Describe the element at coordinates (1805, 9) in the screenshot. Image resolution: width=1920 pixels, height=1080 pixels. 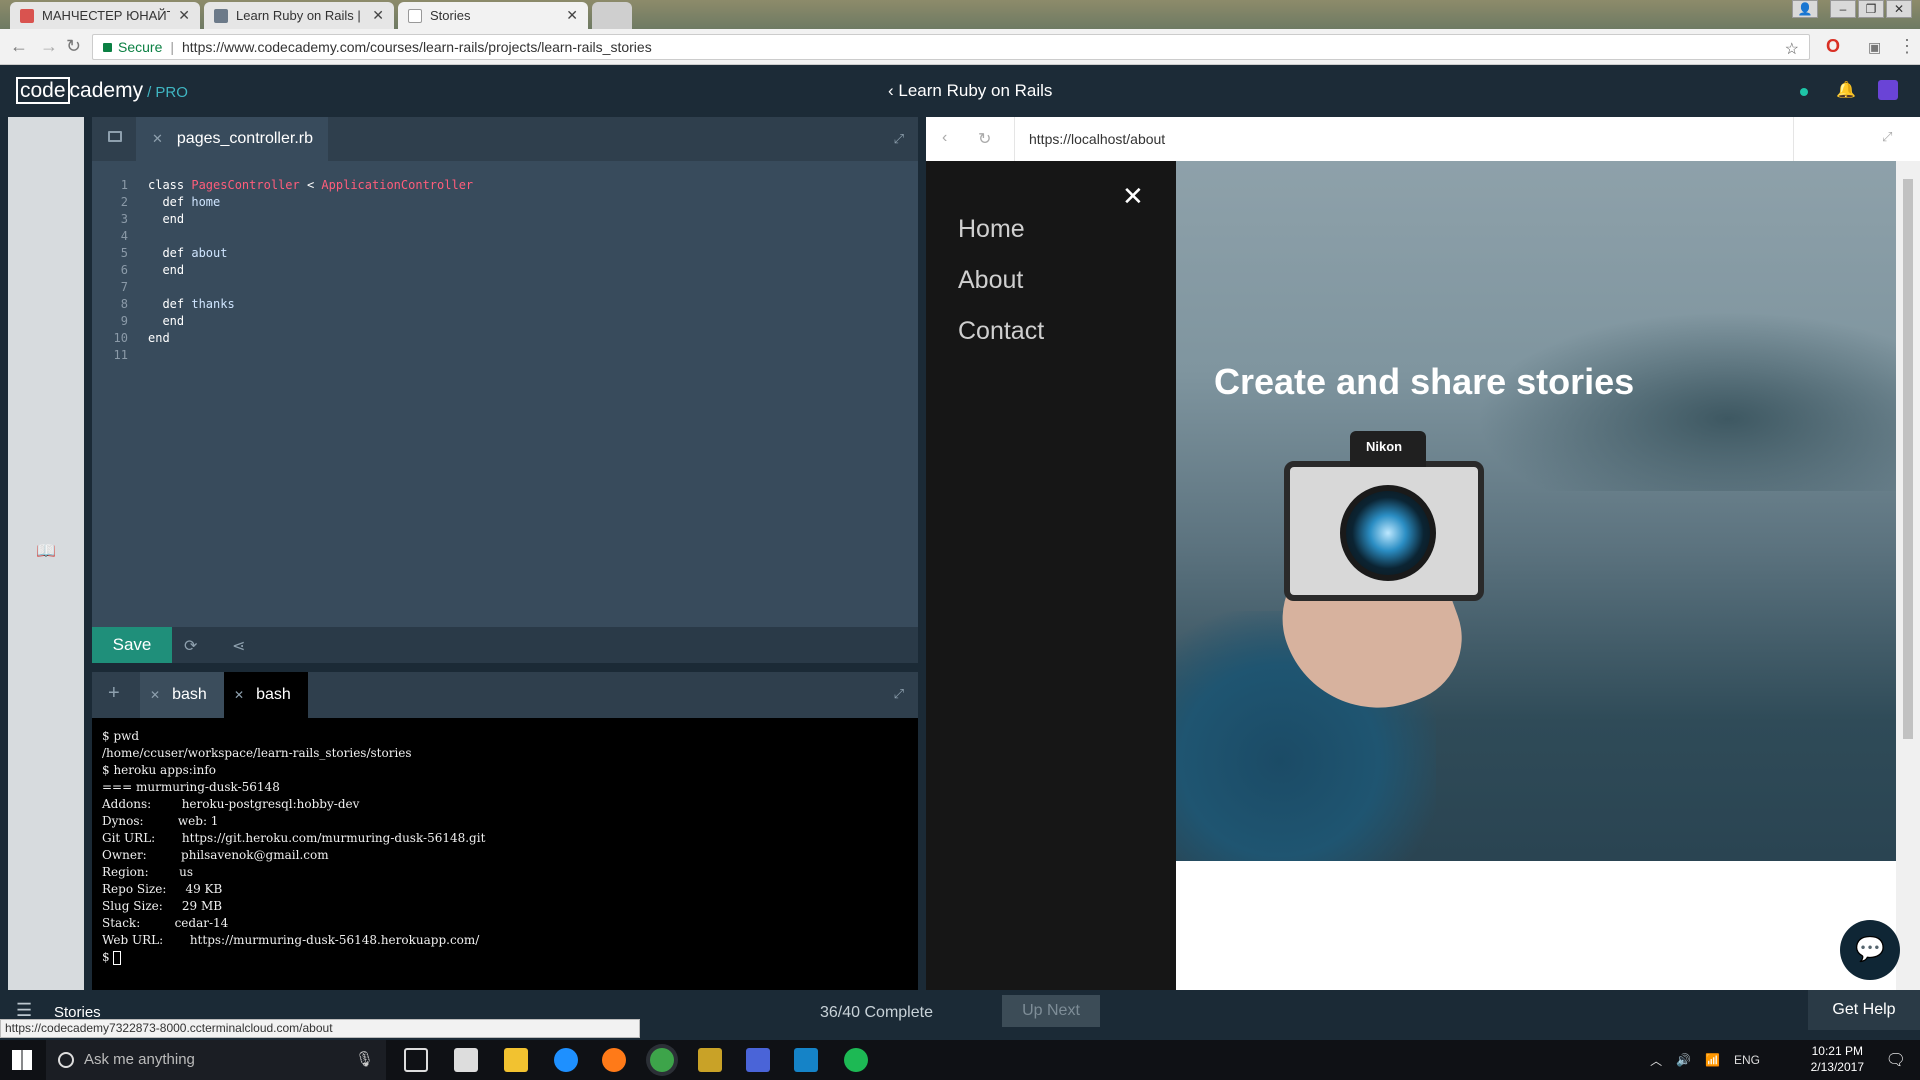
I see `user-icon: 👤` at that location.